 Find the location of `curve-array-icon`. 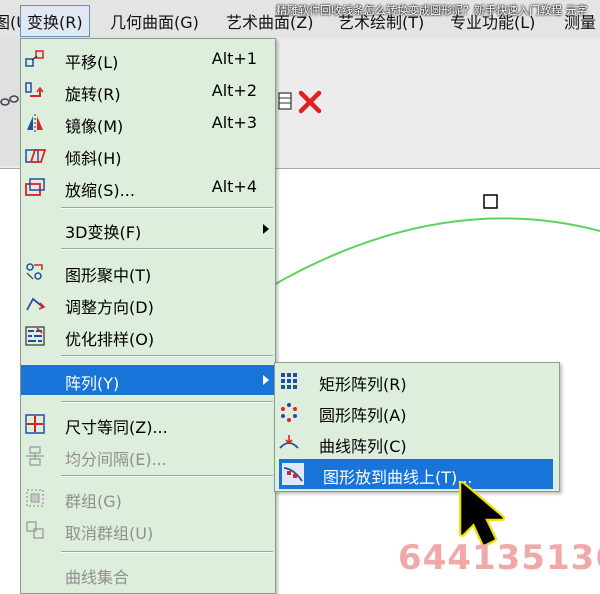

curve-array-icon is located at coordinates (289, 442).